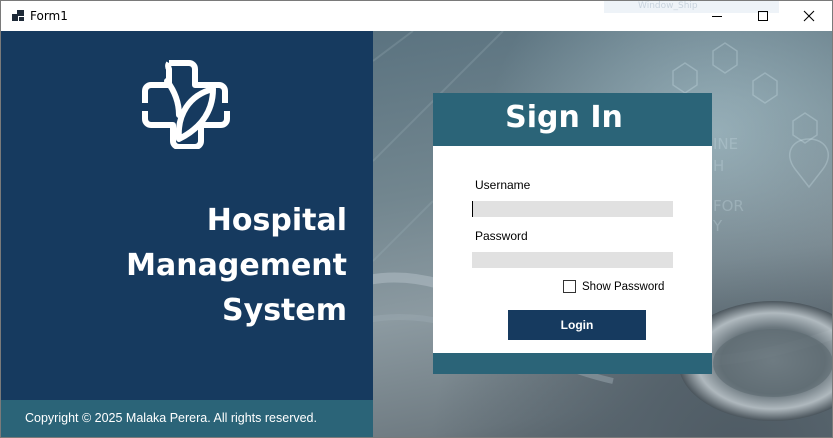 The width and height of the screenshot is (833, 438). I want to click on maximize-button, so click(763, 16).